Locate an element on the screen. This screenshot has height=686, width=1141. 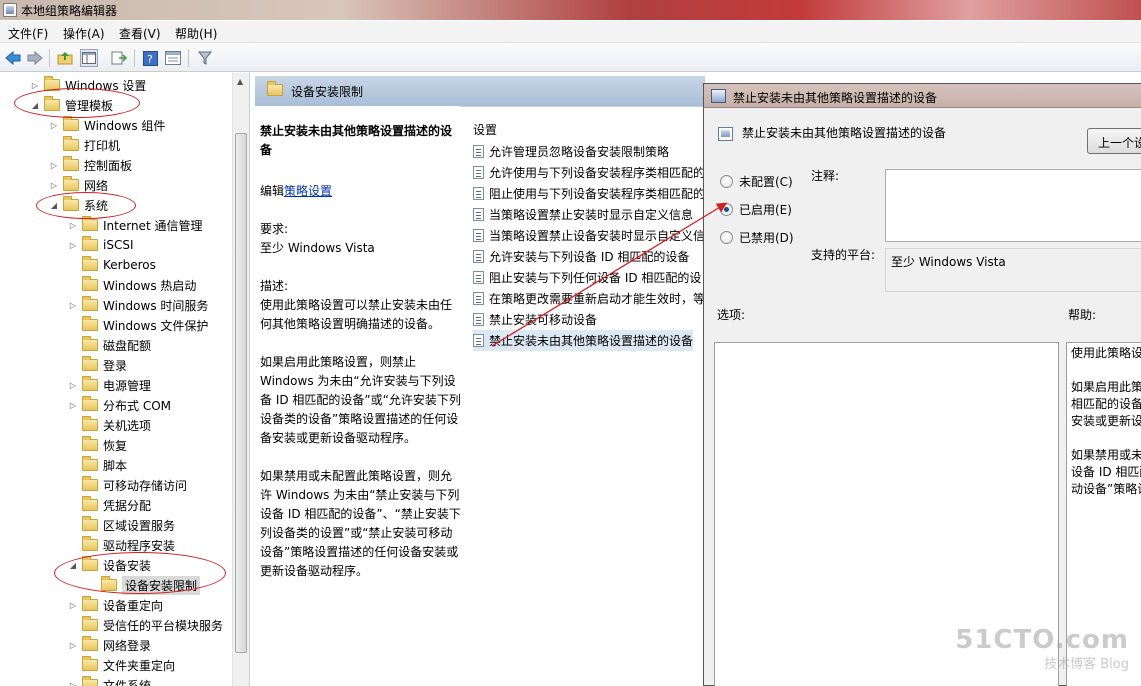
tree-scrollbar: ▲ is located at coordinates (240, 379).